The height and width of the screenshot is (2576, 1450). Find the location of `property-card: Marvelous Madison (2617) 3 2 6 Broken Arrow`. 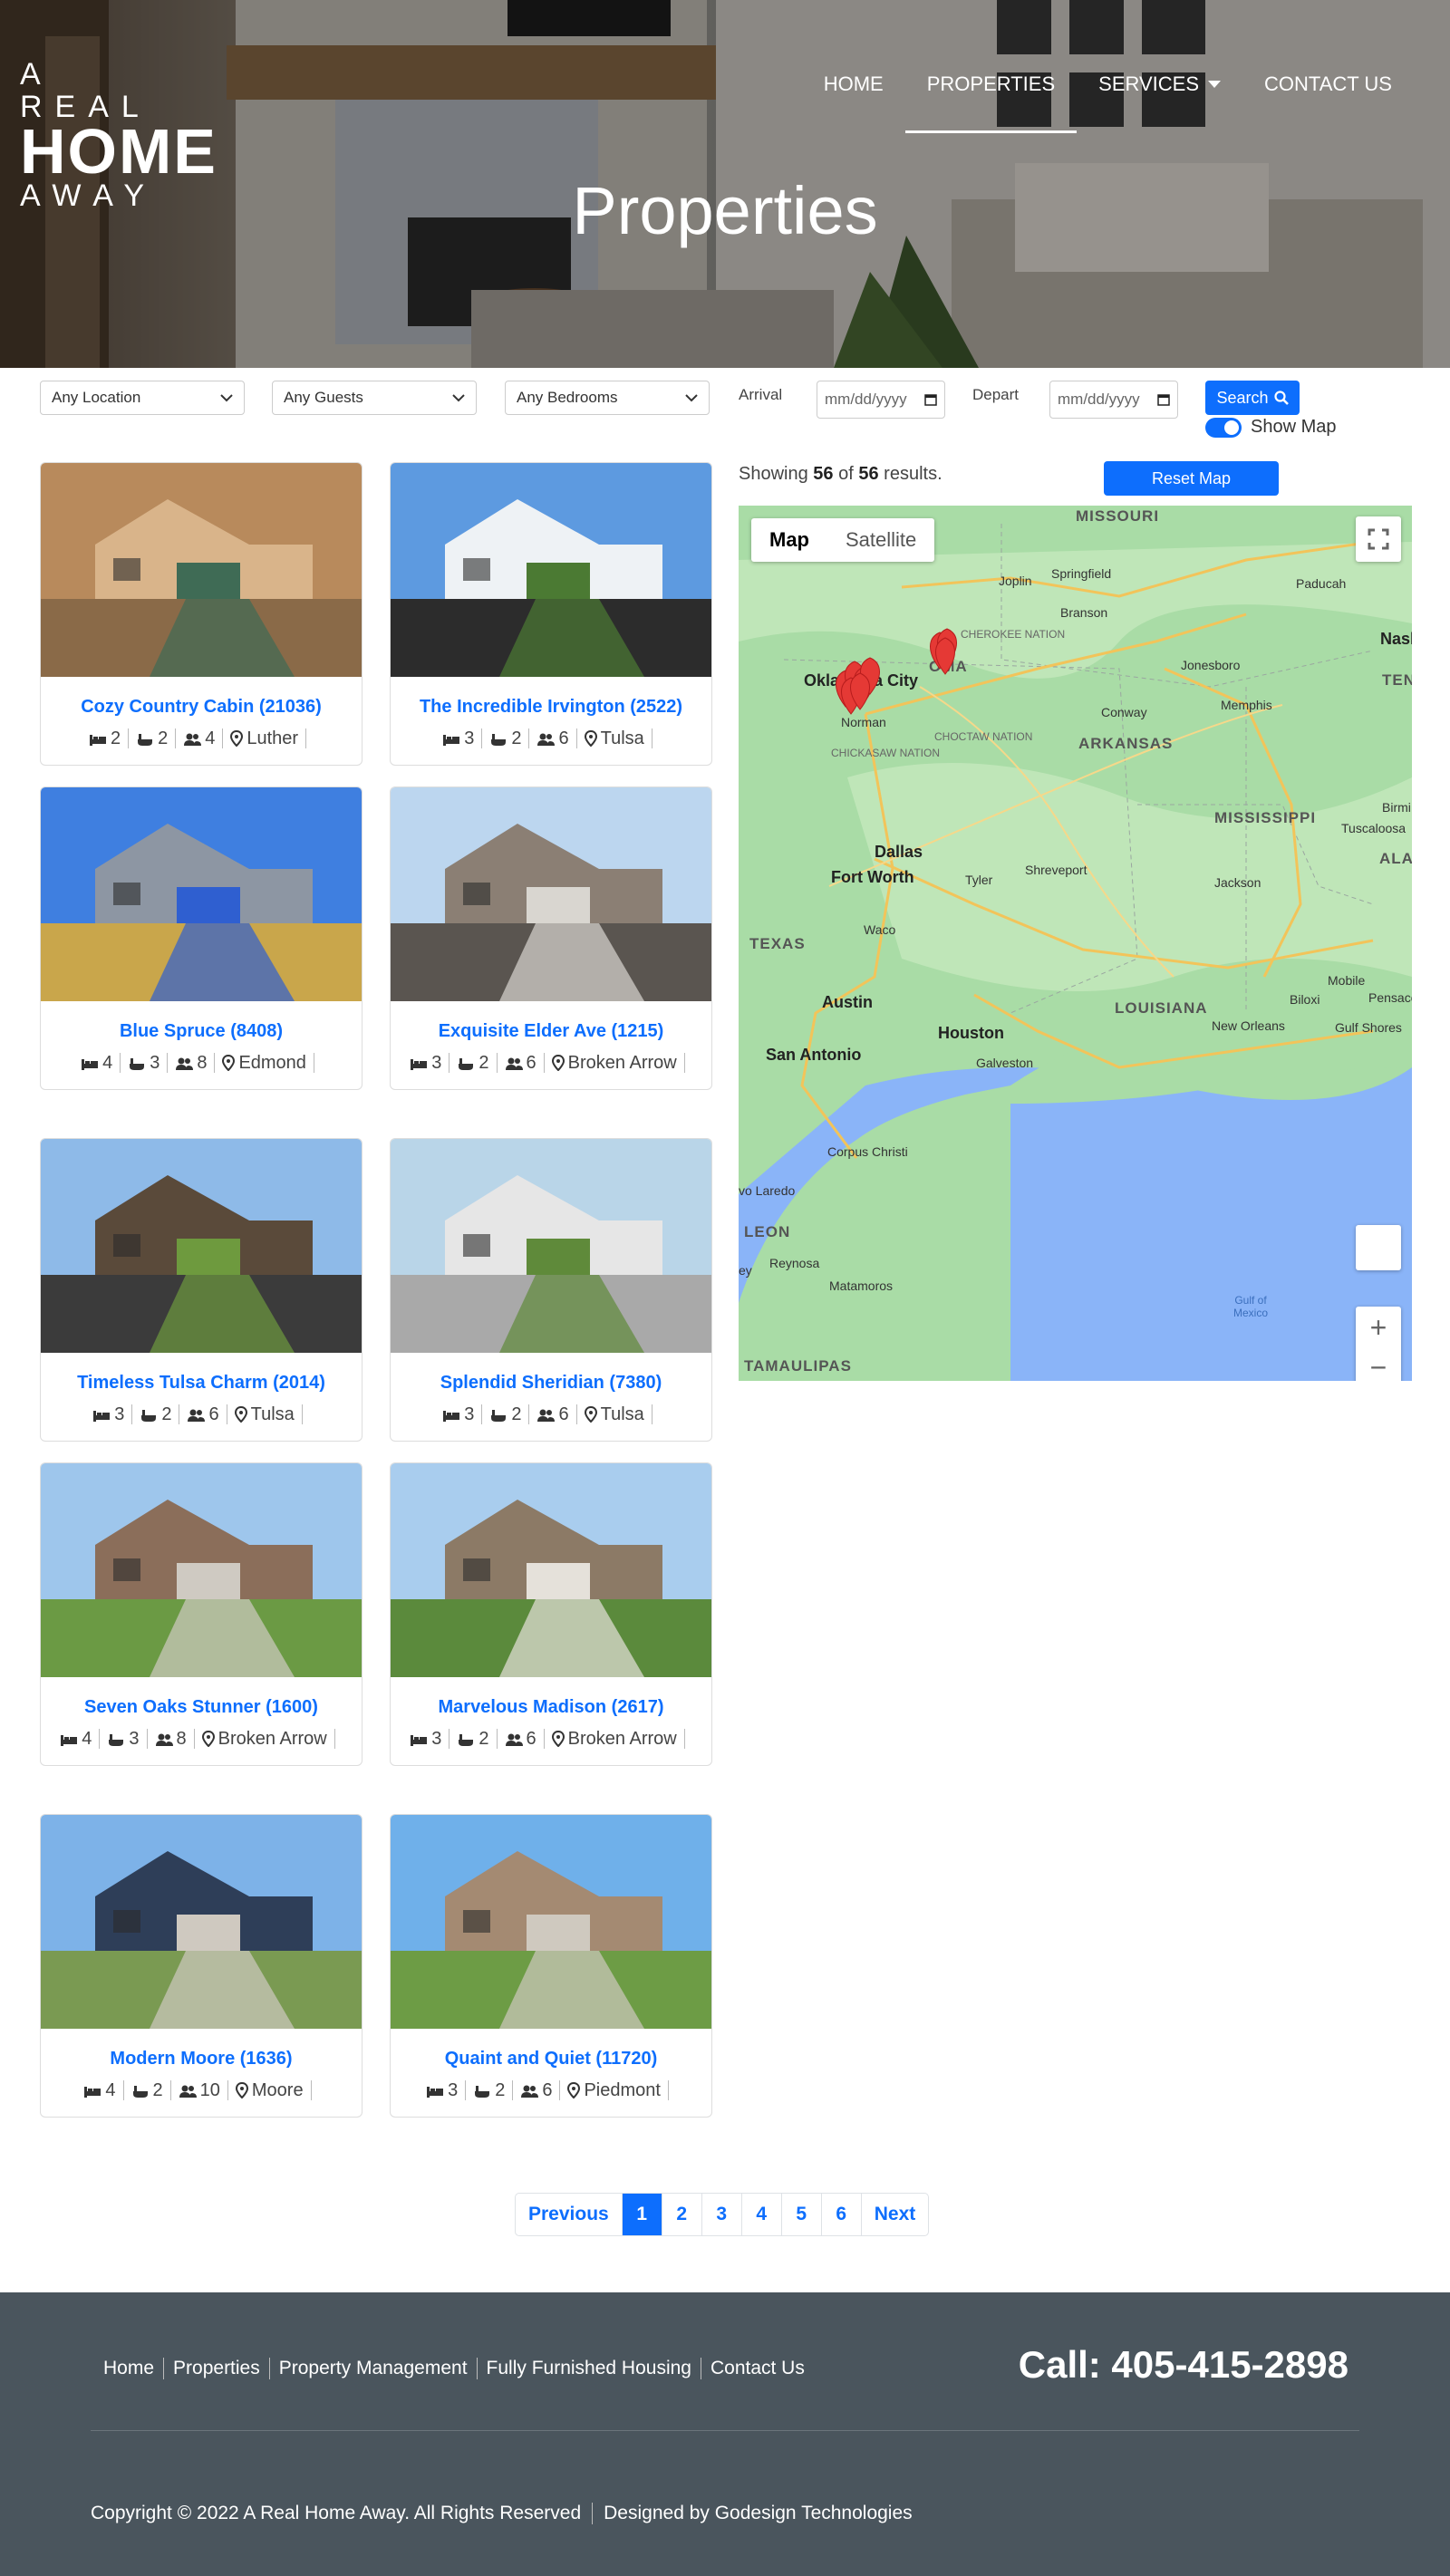

property-card: Marvelous Madison (2617) 3 2 6 Broken Arrow is located at coordinates (551, 1614).